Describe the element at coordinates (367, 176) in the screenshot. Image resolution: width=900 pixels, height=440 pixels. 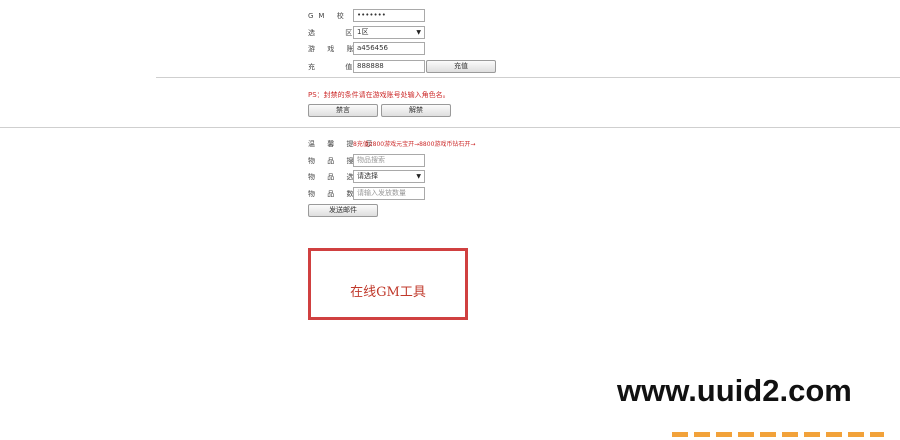
I see `item-select-value: 请选择` at that location.